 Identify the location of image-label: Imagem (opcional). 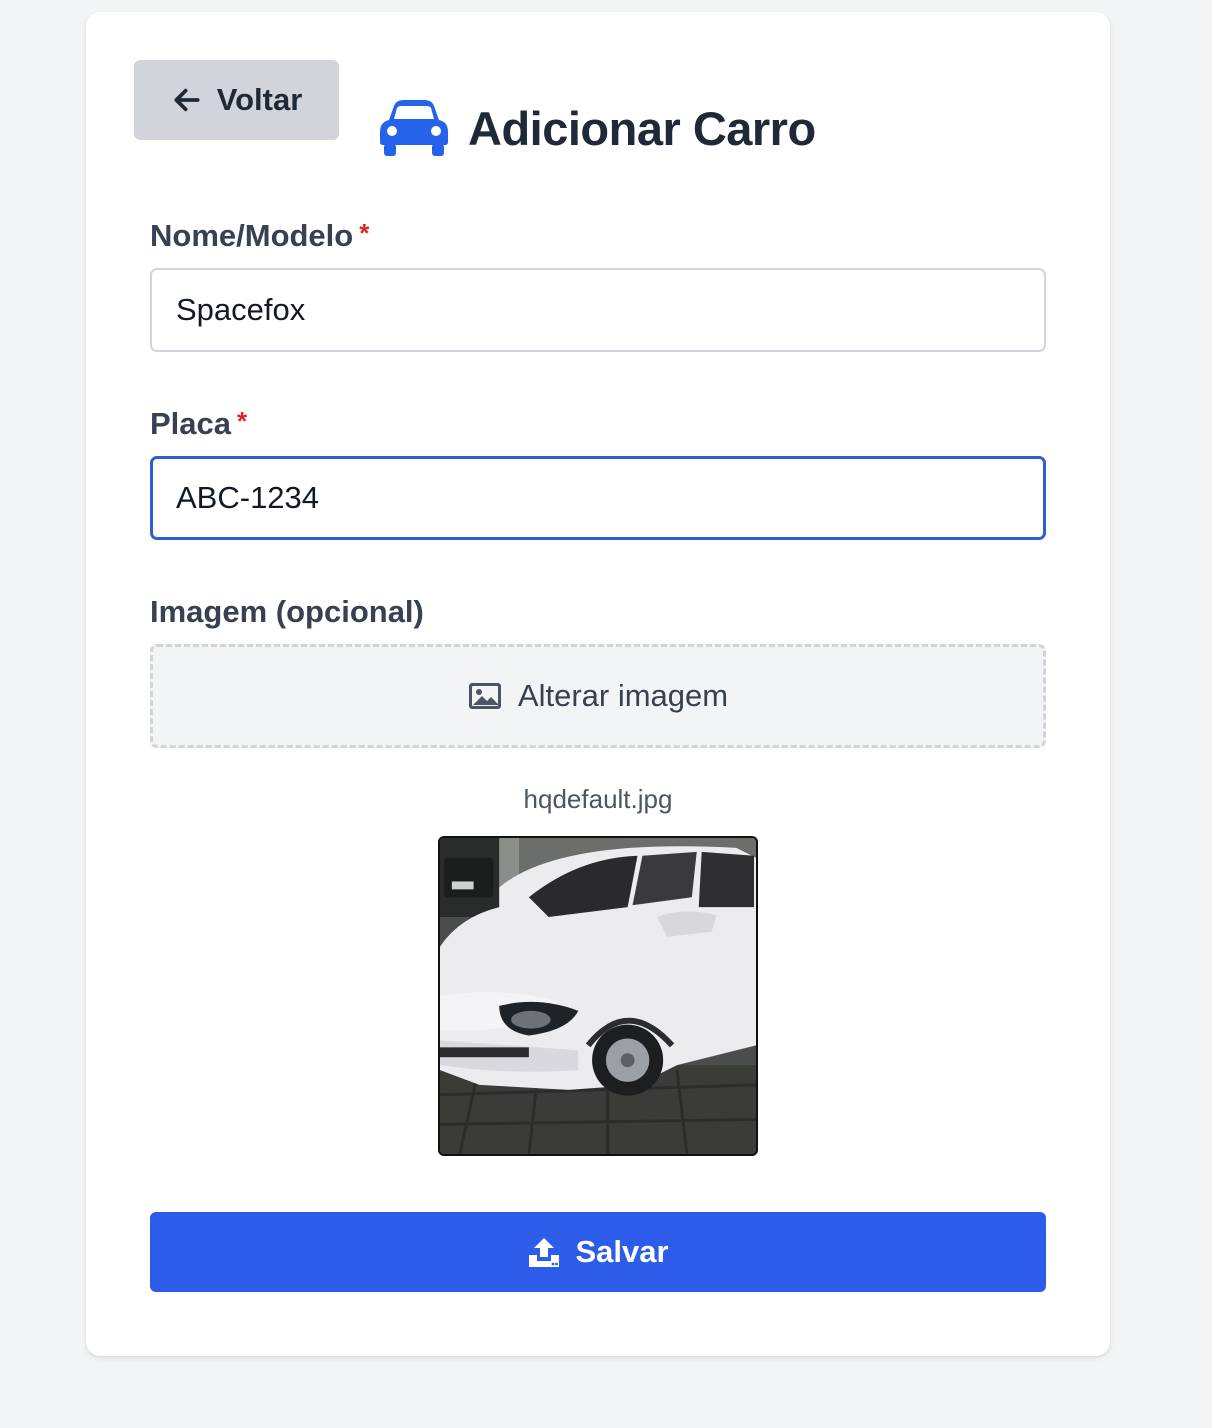
(287, 612).